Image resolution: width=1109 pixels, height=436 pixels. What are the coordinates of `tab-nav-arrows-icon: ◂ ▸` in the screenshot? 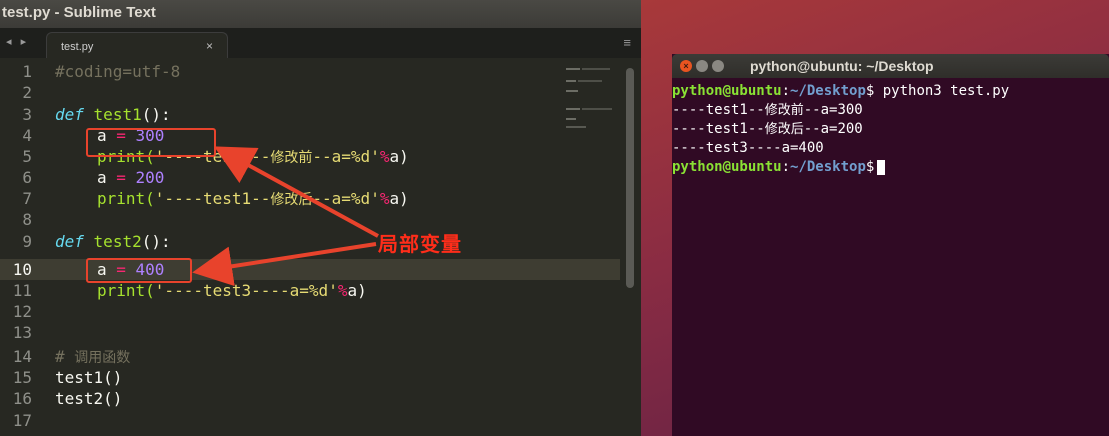 It's located at (17, 41).